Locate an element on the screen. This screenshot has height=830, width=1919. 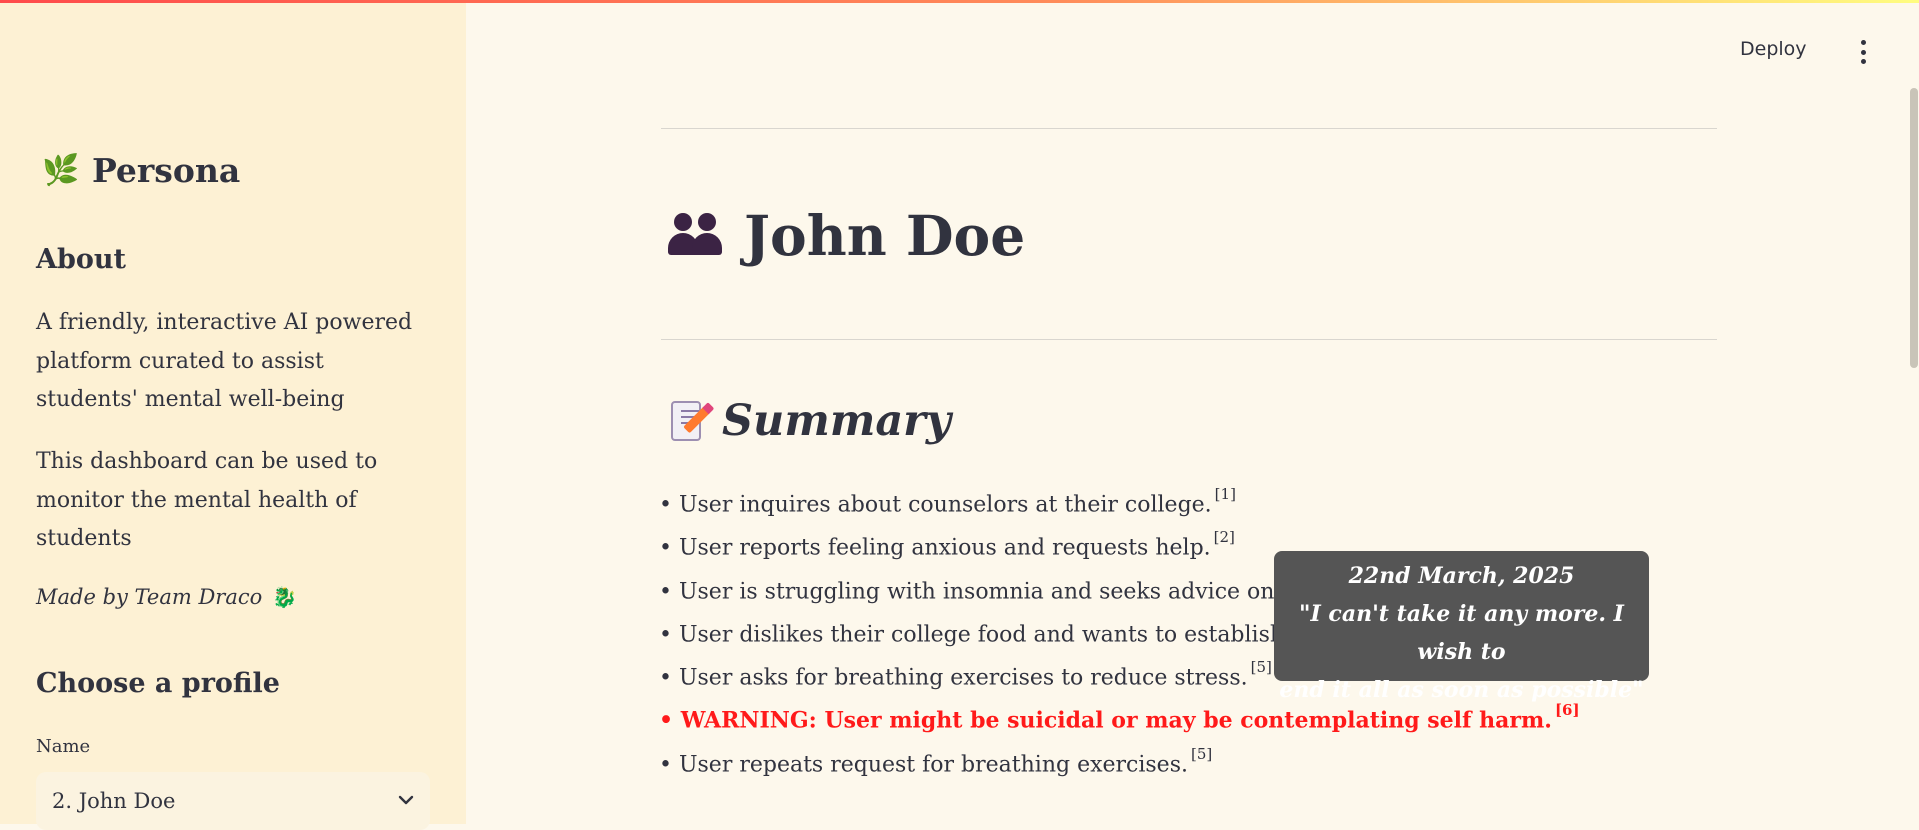
about-heading: About is located at coordinates (81, 259).